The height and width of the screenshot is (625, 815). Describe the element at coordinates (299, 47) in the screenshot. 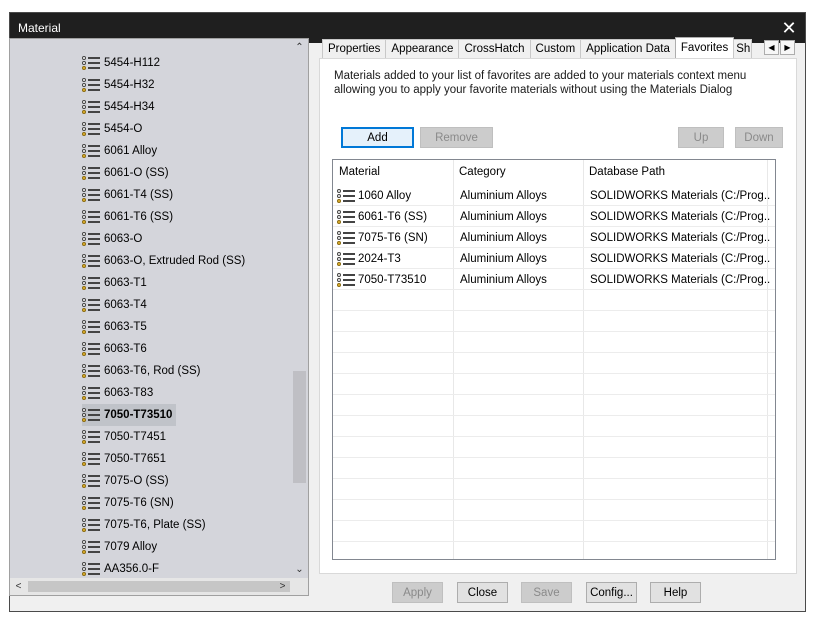

I see `scroll-up-icon: ⌃` at that location.